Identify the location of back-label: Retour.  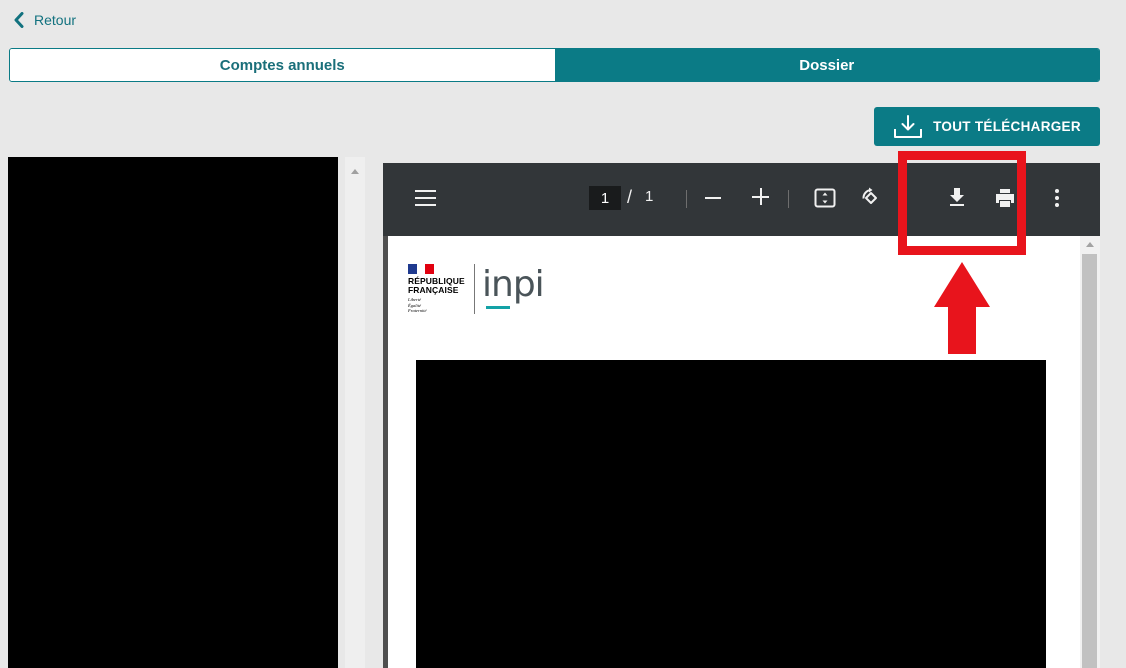
(55, 20).